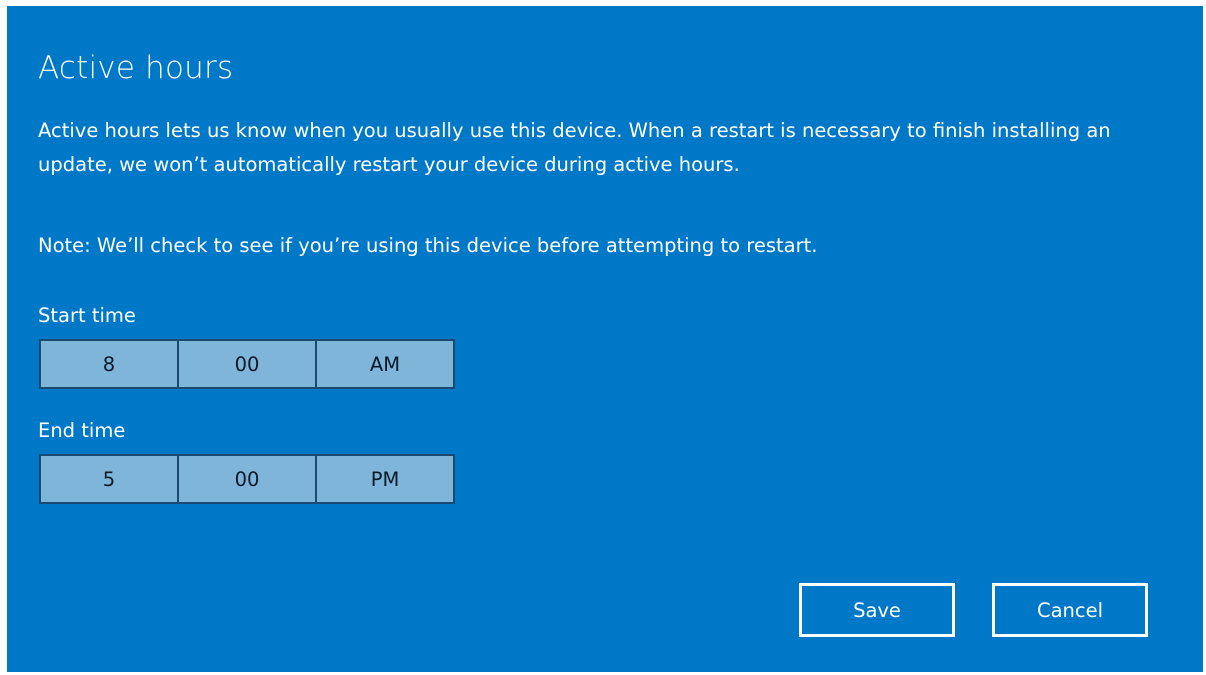  What do you see at coordinates (136, 68) in the screenshot?
I see `dialog-title: Active hours` at bounding box center [136, 68].